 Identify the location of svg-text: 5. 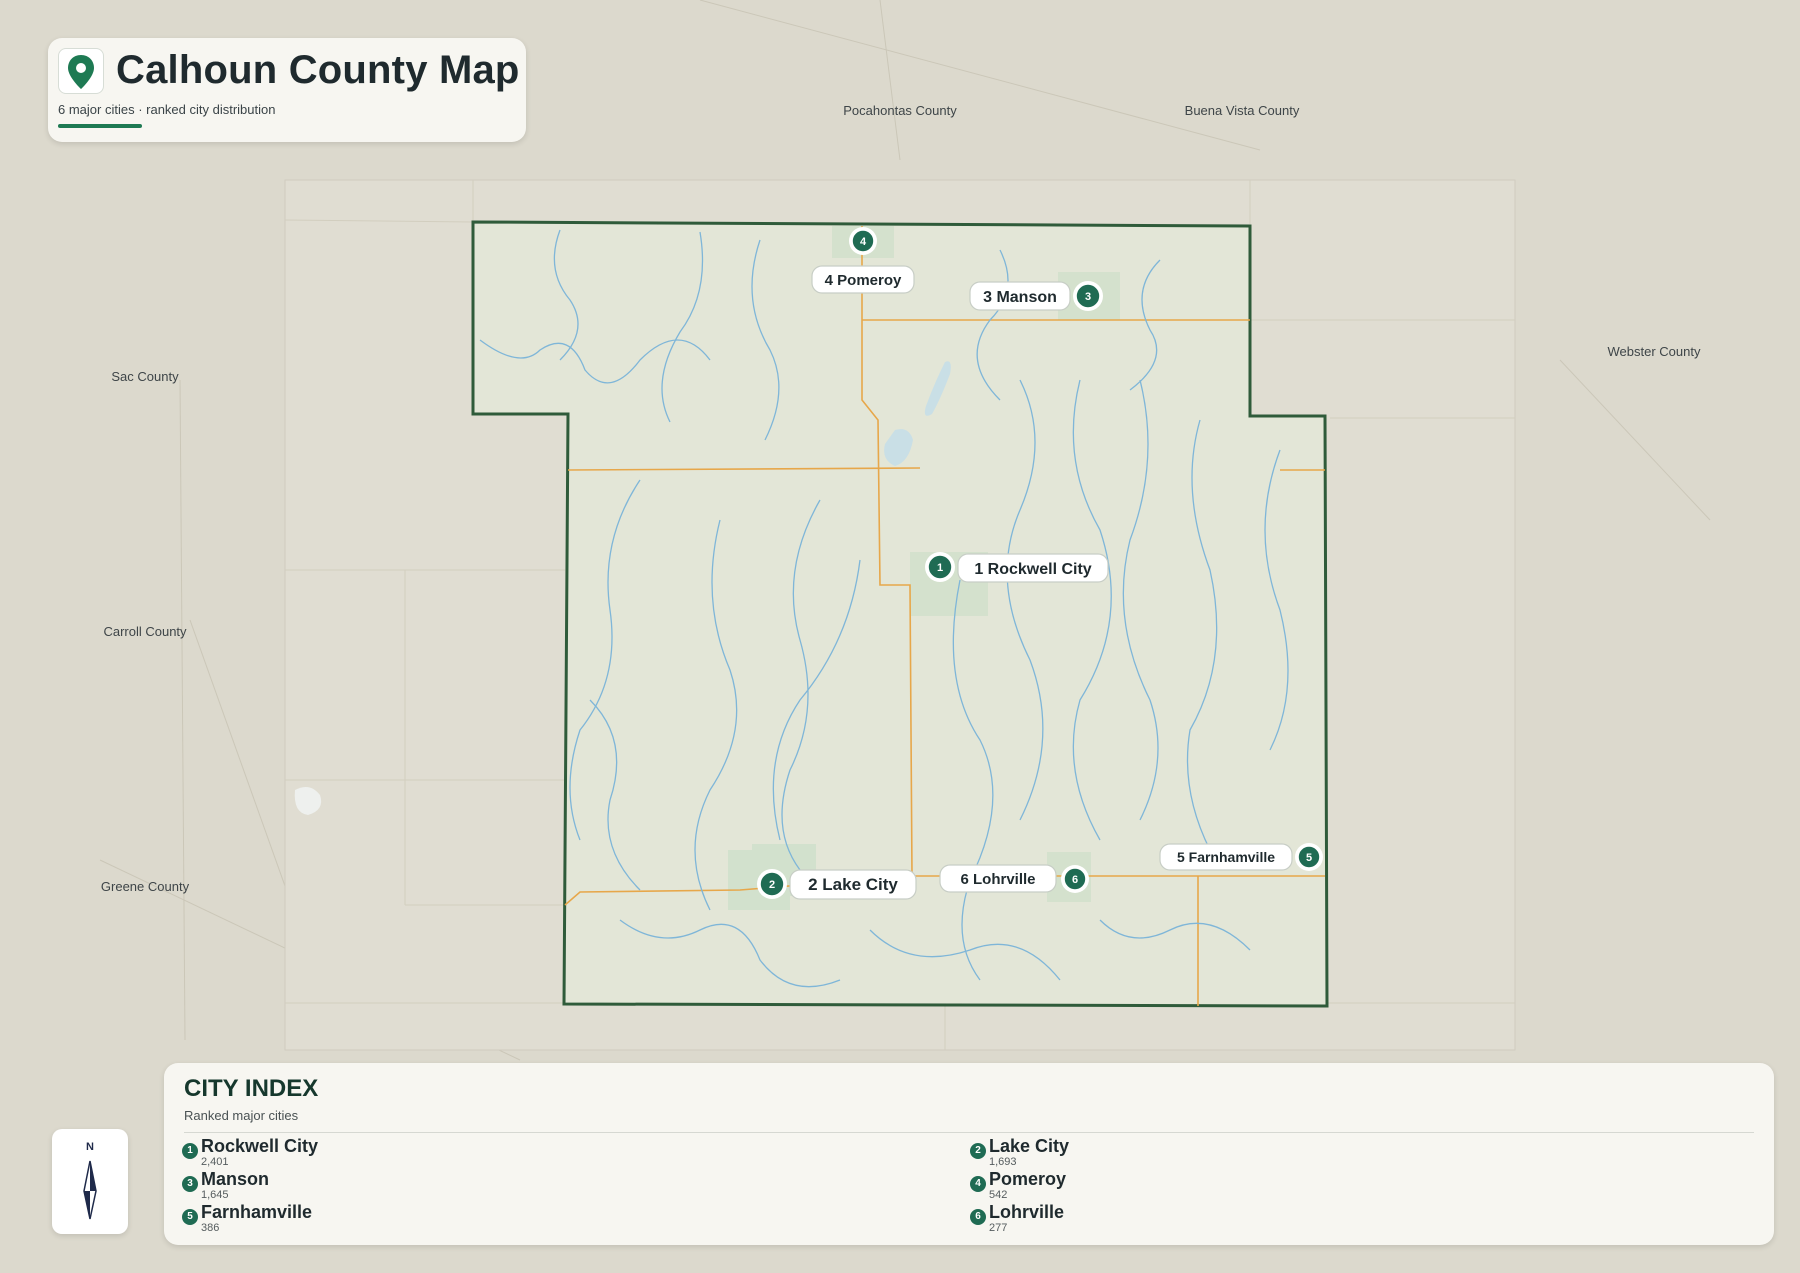
(1309, 858).